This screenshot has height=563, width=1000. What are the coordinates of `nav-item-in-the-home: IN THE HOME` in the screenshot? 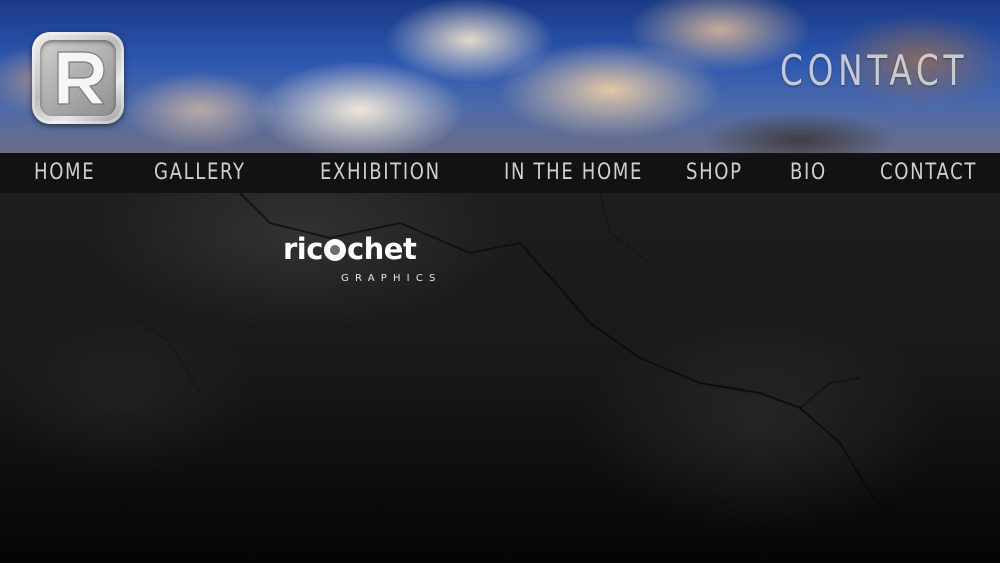 It's located at (573, 173).